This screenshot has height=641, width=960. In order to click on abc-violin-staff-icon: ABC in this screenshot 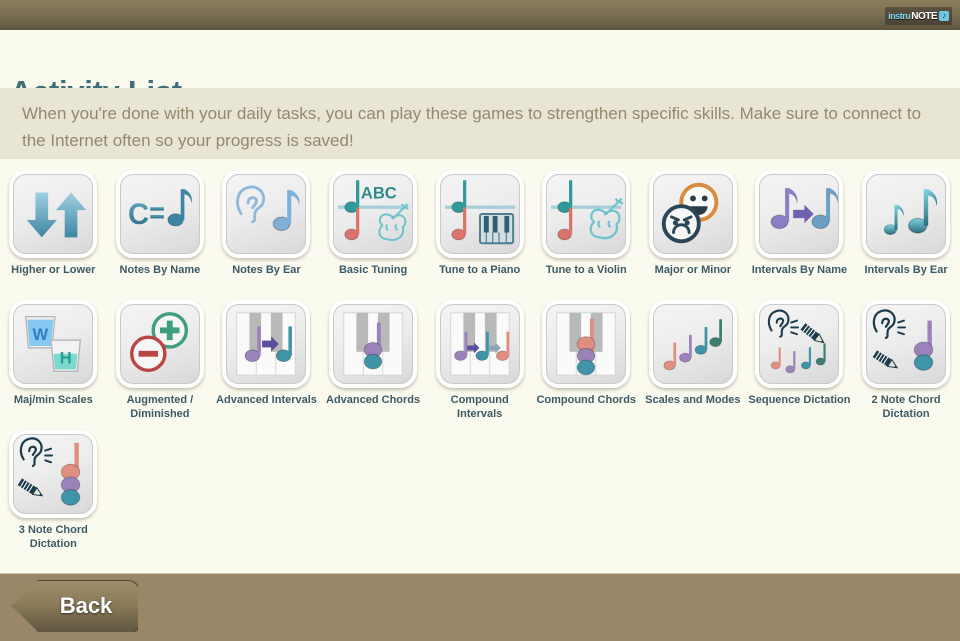, I will do `click(373, 214)`.